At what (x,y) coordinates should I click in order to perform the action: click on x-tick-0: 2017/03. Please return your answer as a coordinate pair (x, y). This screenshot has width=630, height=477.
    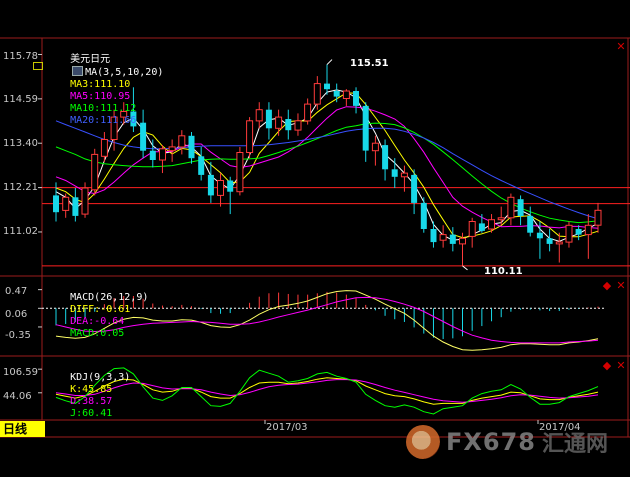
    Looking at the image, I should click on (287, 427).